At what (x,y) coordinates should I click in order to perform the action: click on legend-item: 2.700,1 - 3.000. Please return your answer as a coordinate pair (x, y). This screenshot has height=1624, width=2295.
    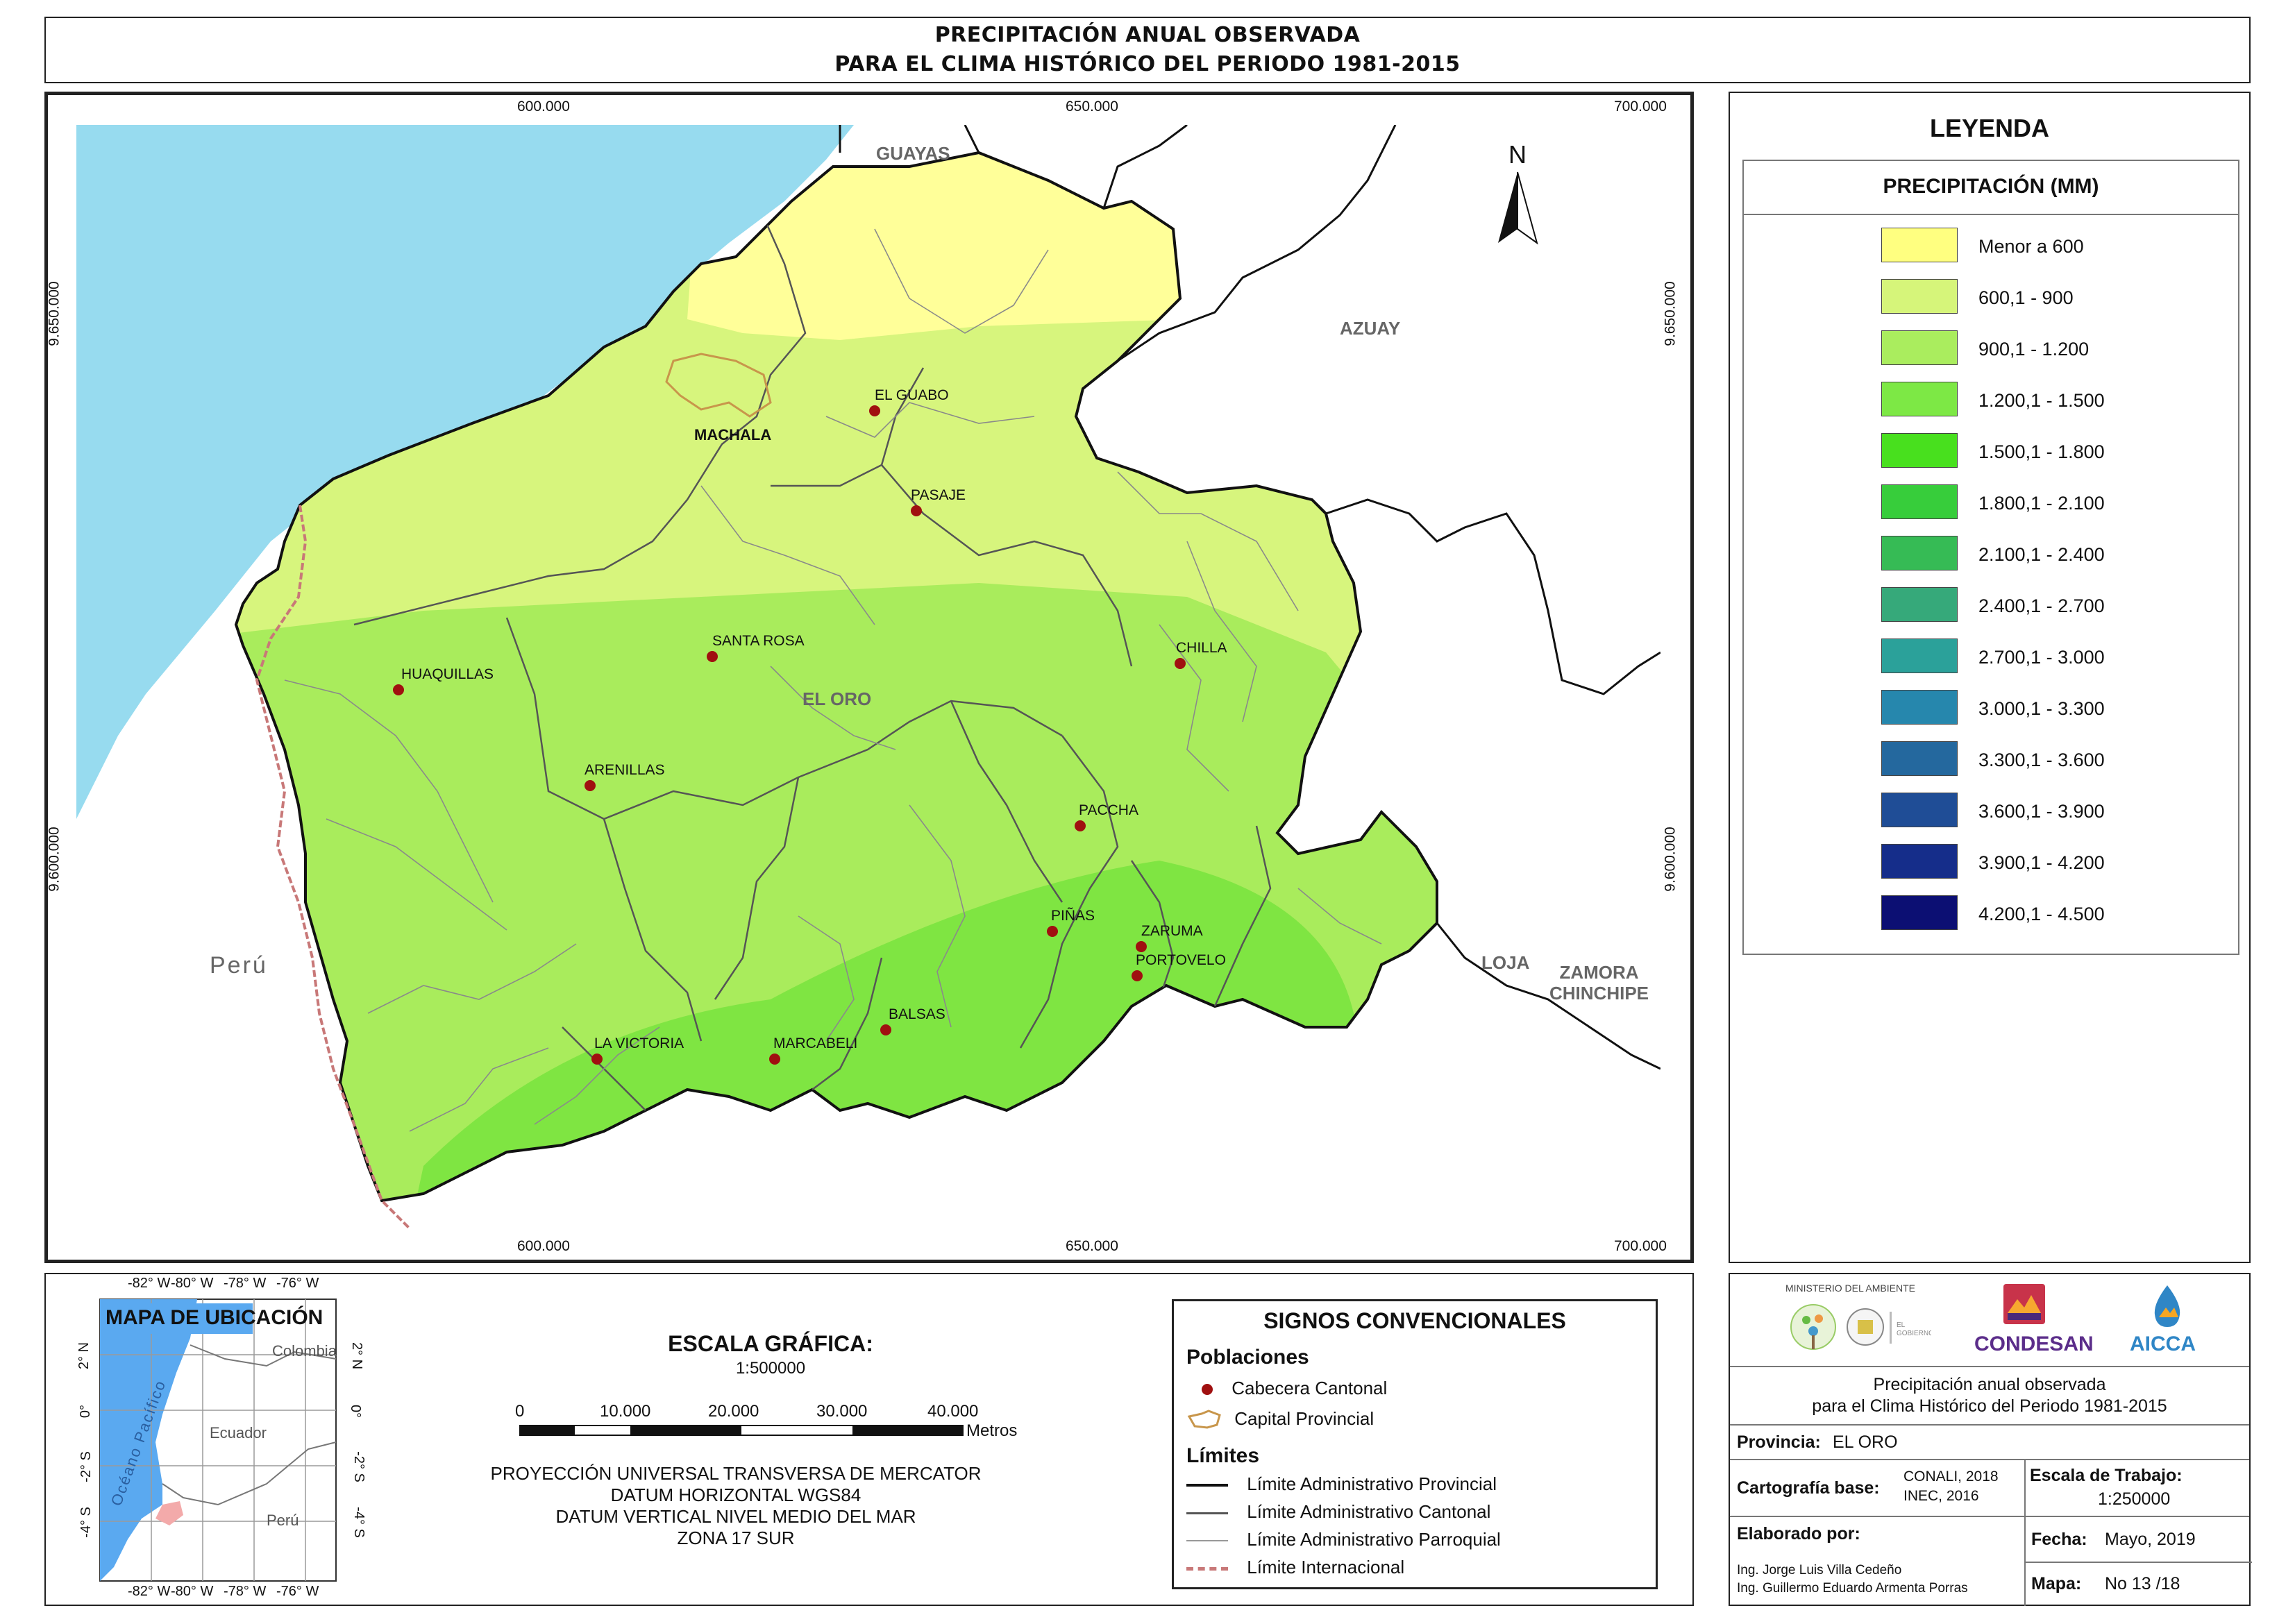
    Looking at the image, I should click on (1991, 659).